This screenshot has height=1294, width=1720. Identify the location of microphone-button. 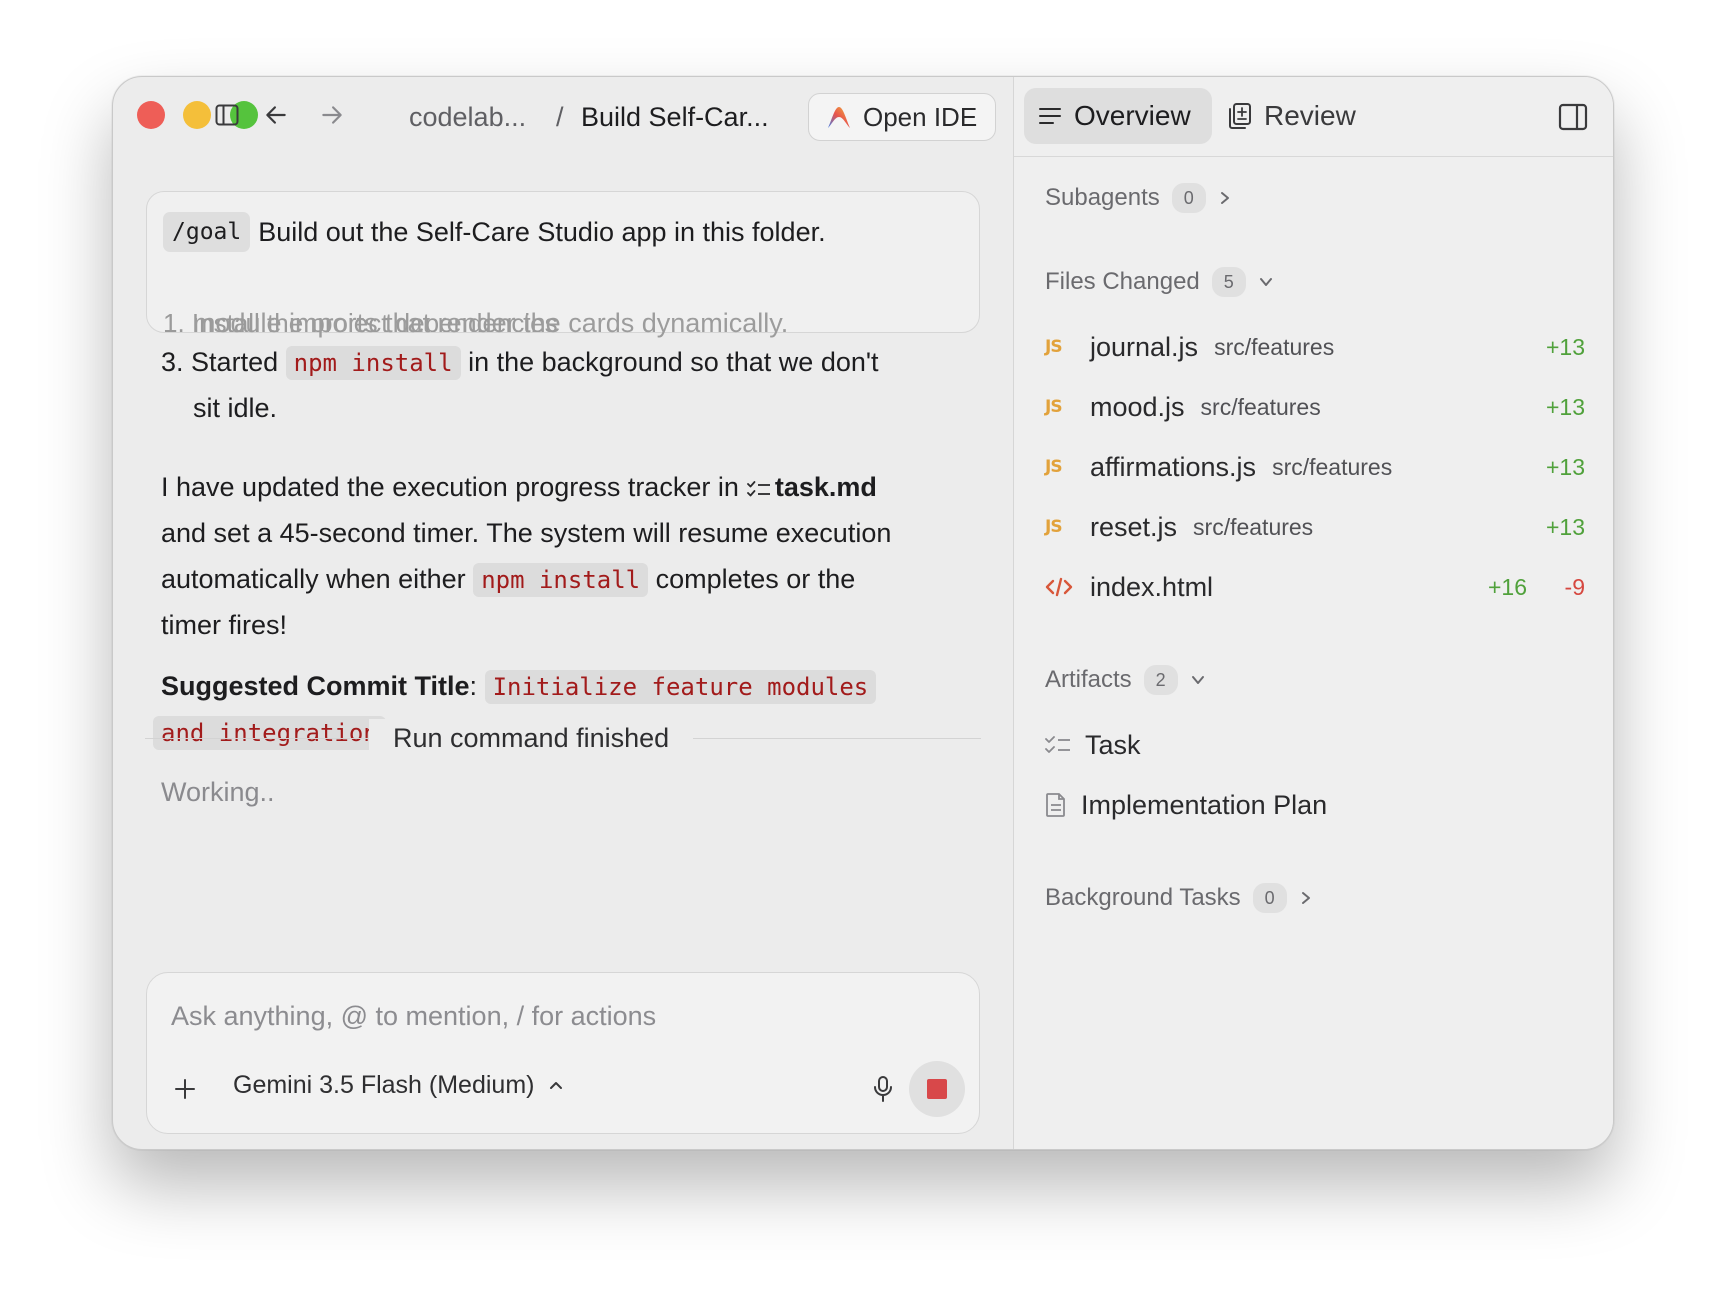
(883, 1089).